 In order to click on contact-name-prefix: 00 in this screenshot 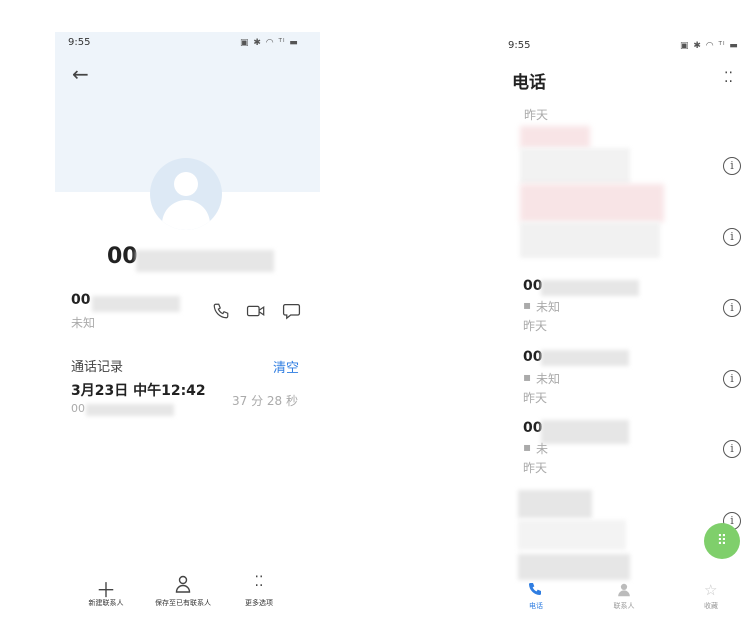, I will do `click(122, 256)`.